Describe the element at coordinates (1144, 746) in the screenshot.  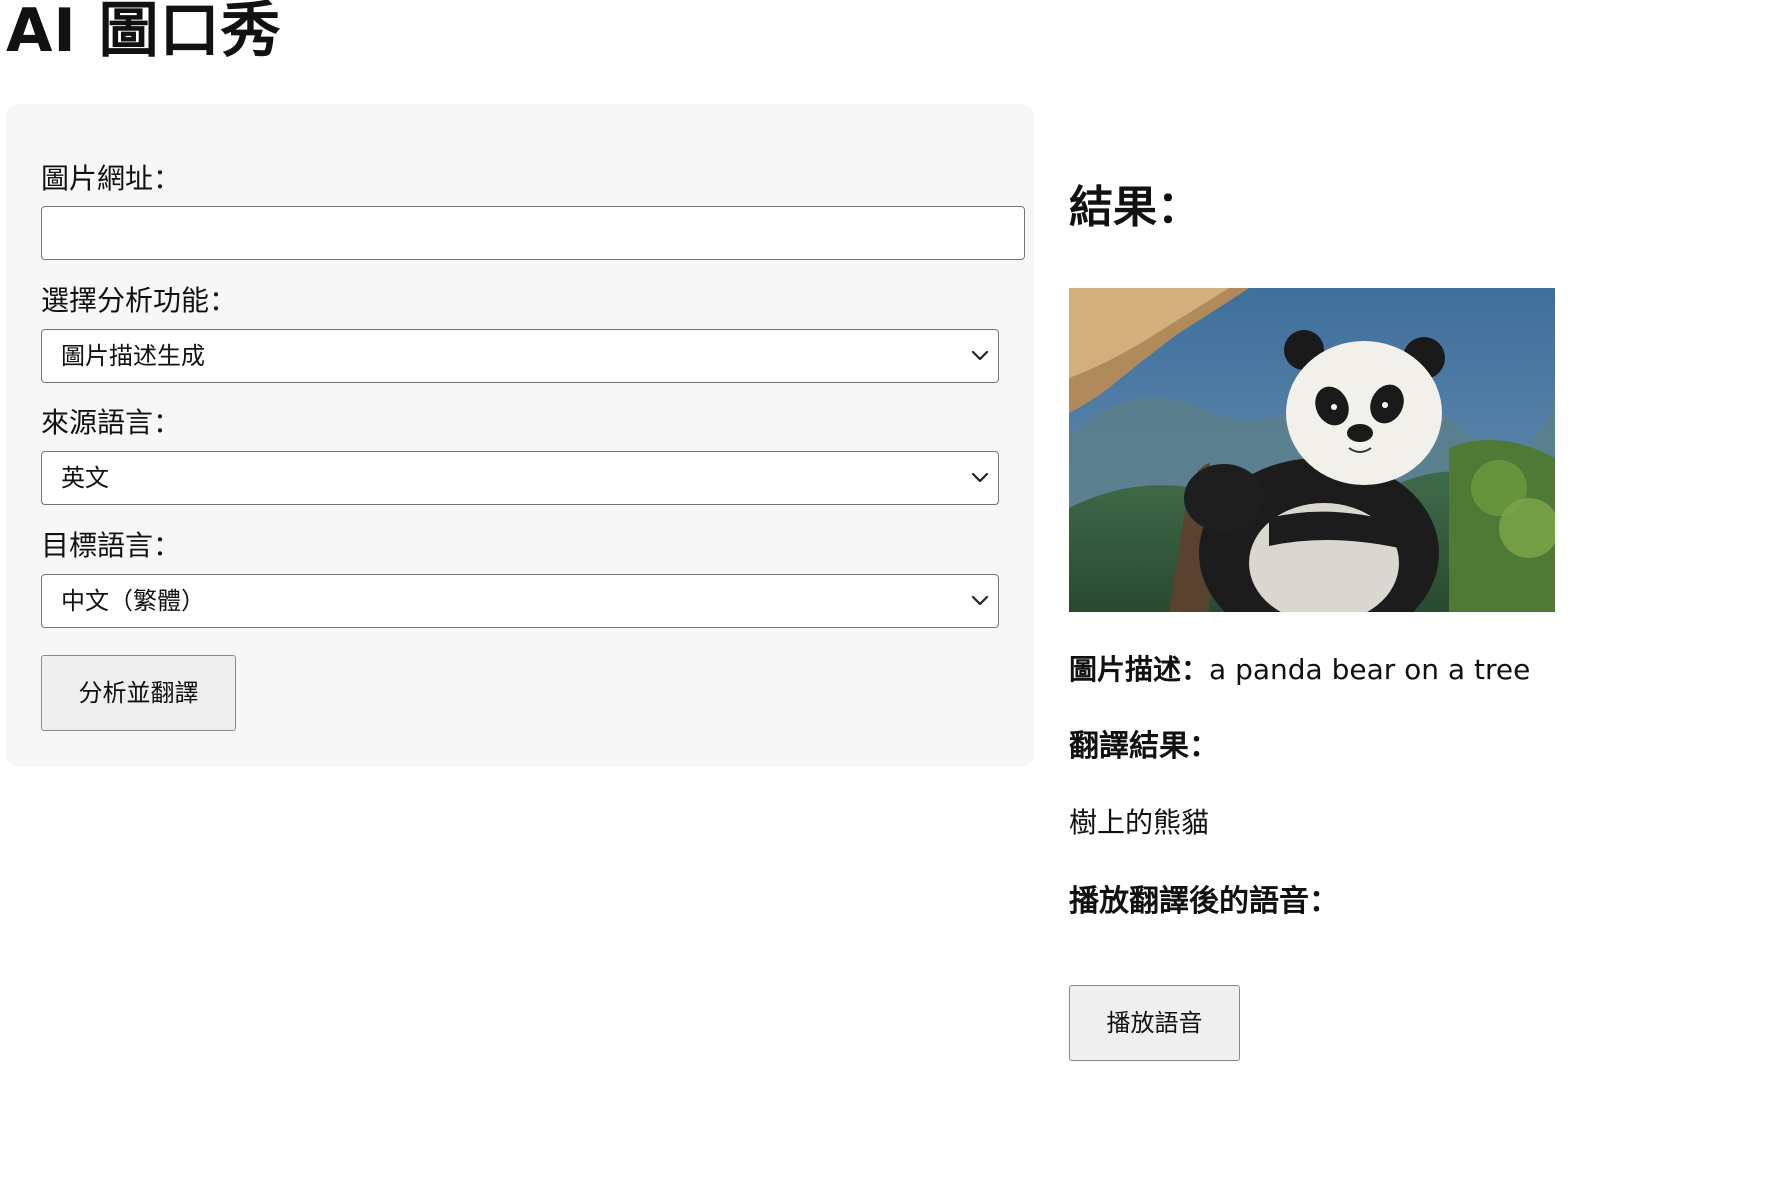
I see `translation-heading: 翻譯結果：` at that location.